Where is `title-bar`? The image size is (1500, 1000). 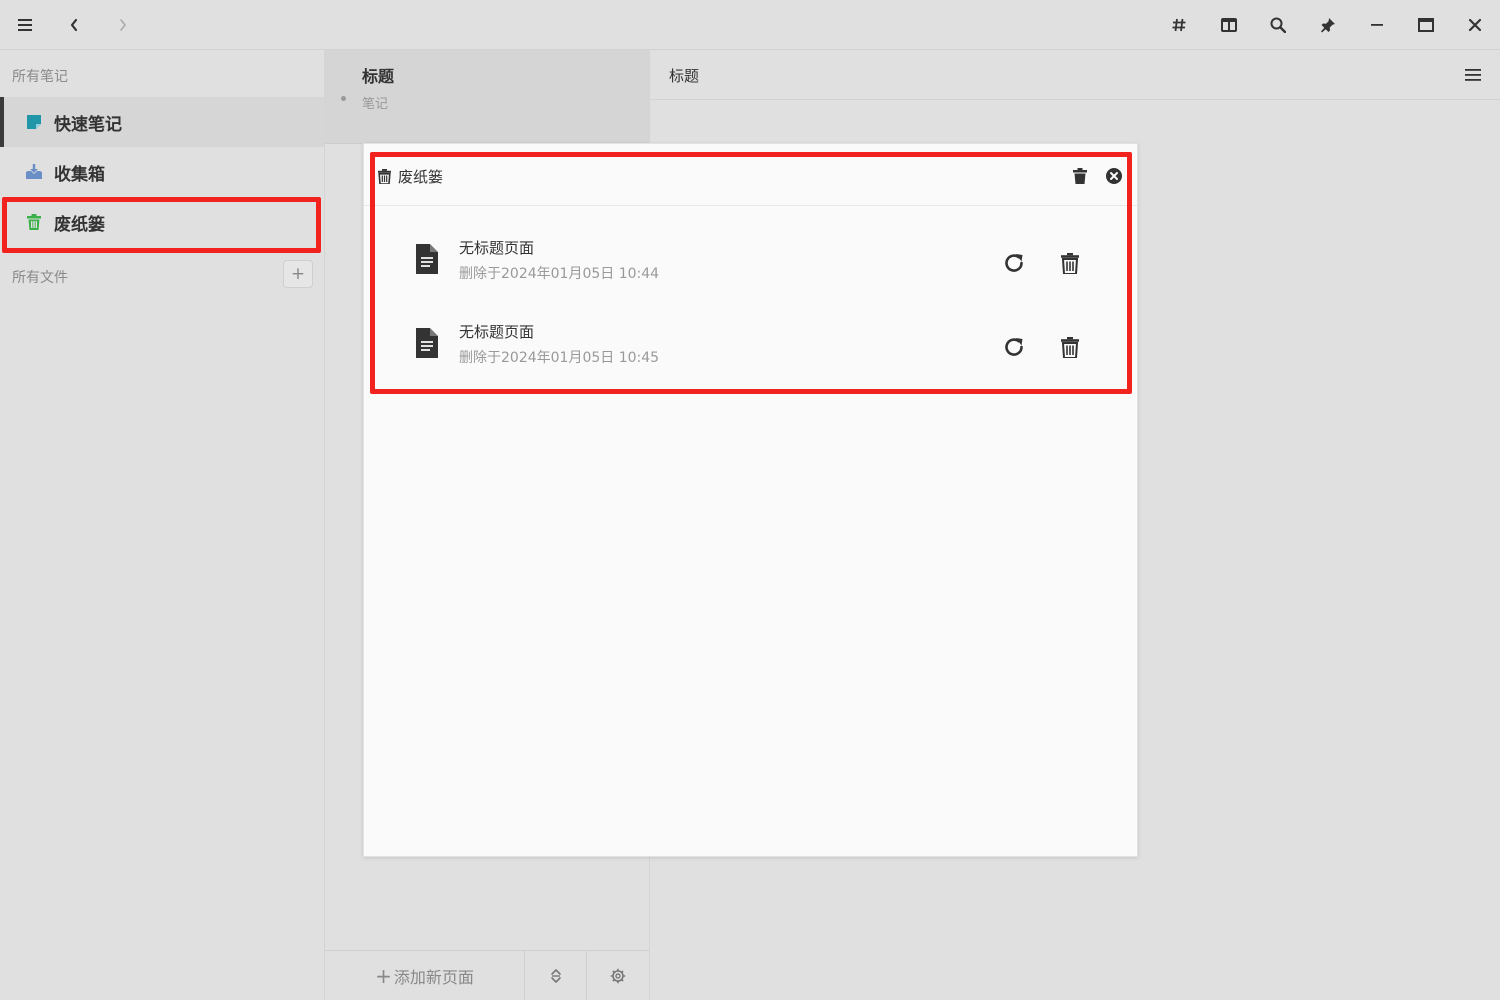
title-bar is located at coordinates (750, 25).